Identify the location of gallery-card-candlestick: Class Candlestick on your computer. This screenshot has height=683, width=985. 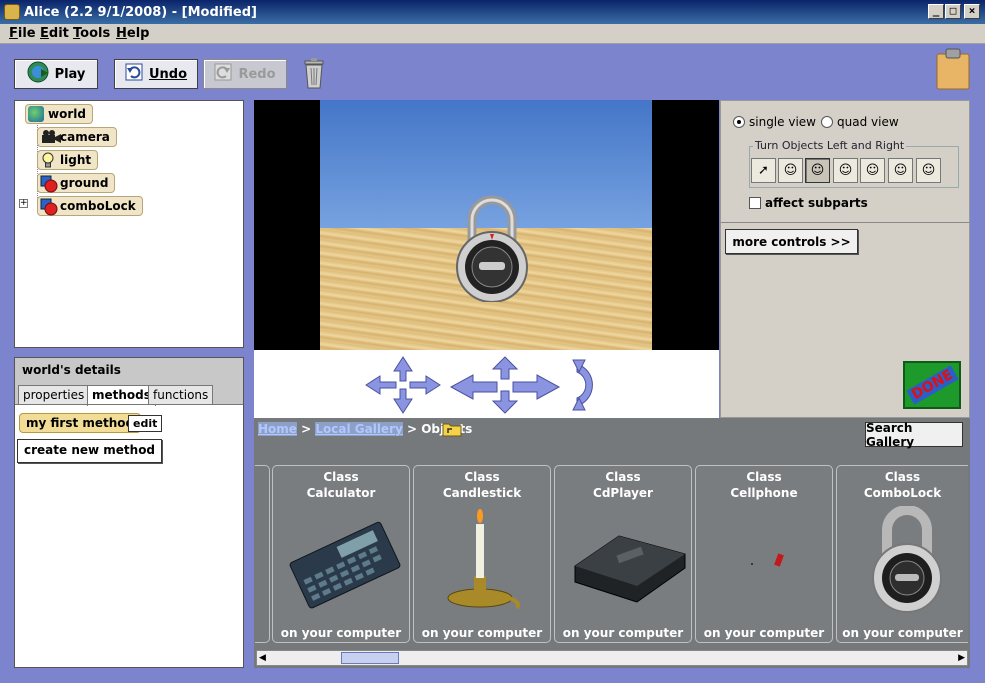
(482, 554).